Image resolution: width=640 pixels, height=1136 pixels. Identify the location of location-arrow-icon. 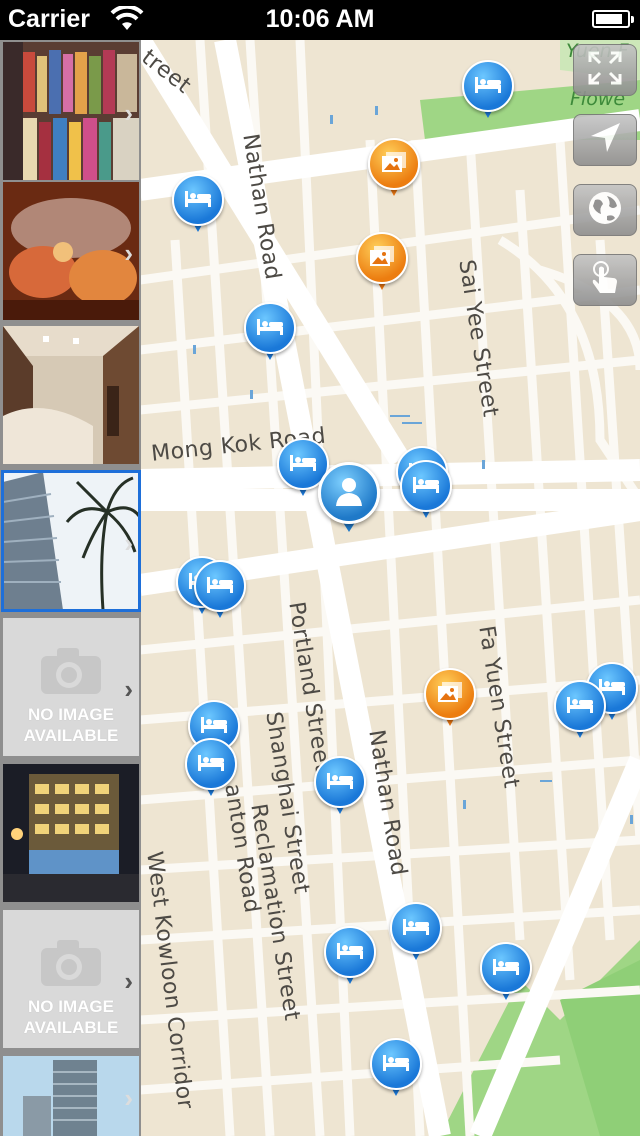
(605, 140).